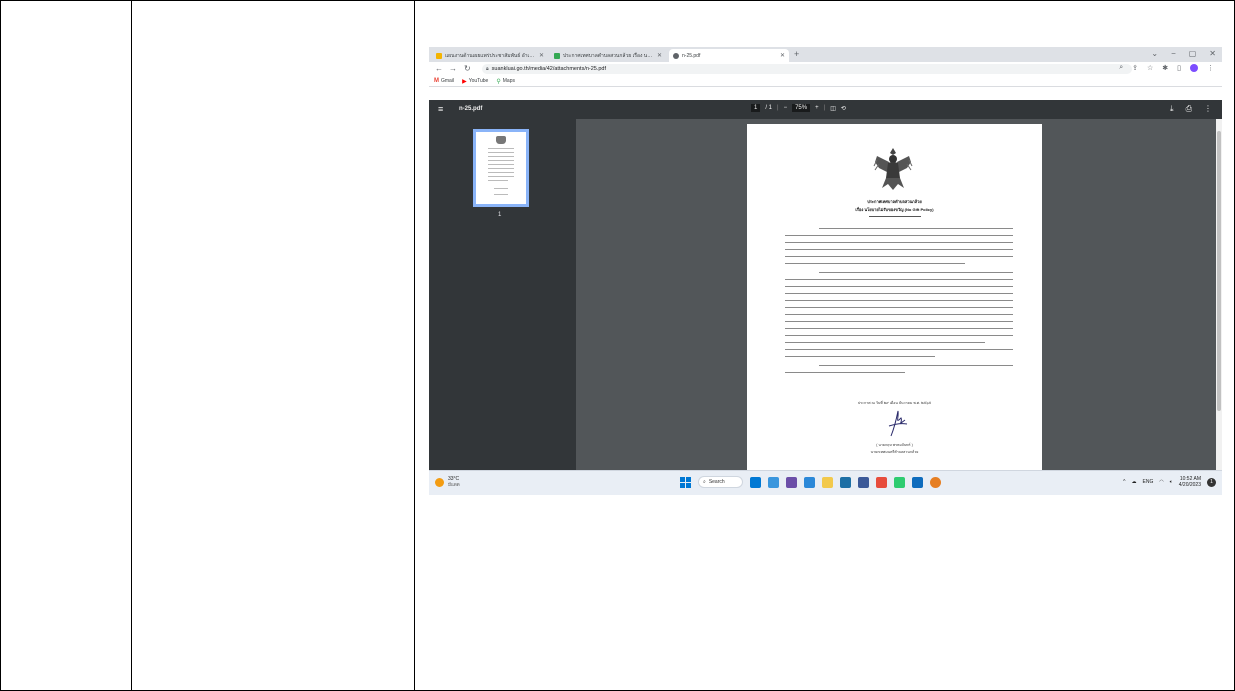  Describe the element at coordinates (1208, 109) in the screenshot. I see `more-options-icon: ⋮` at that location.